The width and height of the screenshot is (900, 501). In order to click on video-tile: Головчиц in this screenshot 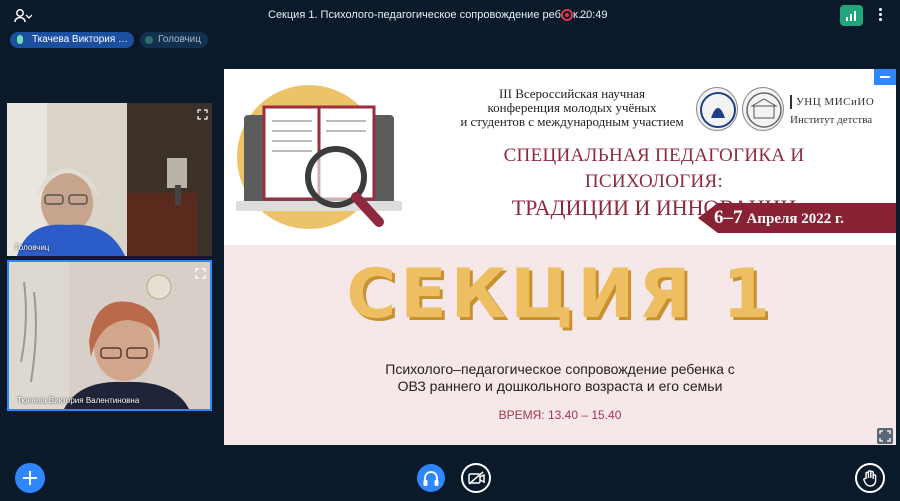, I will do `click(109, 179)`.